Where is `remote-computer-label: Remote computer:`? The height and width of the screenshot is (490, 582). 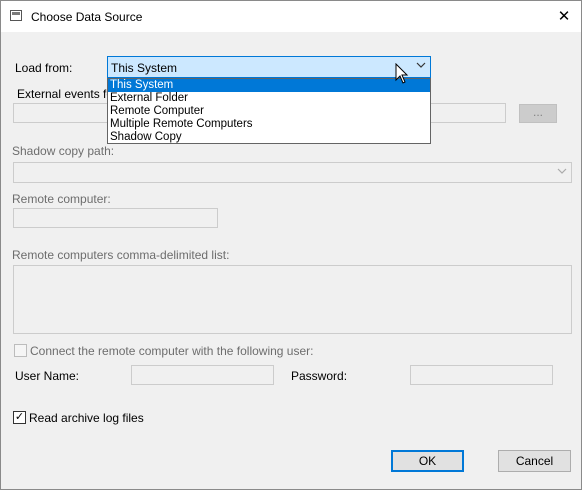 remote-computer-label: Remote computer: is located at coordinates (61, 199).